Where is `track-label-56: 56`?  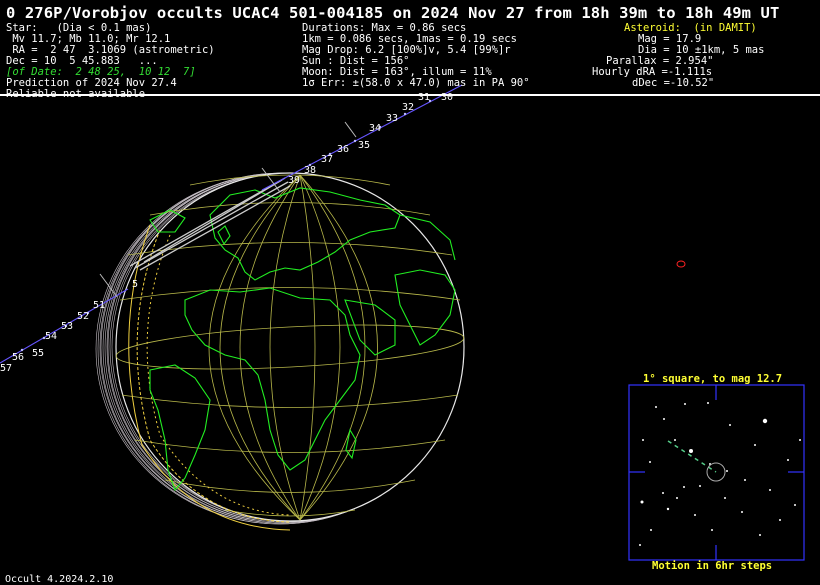 track-label-56: 56 is located at coordinates (18, 357).